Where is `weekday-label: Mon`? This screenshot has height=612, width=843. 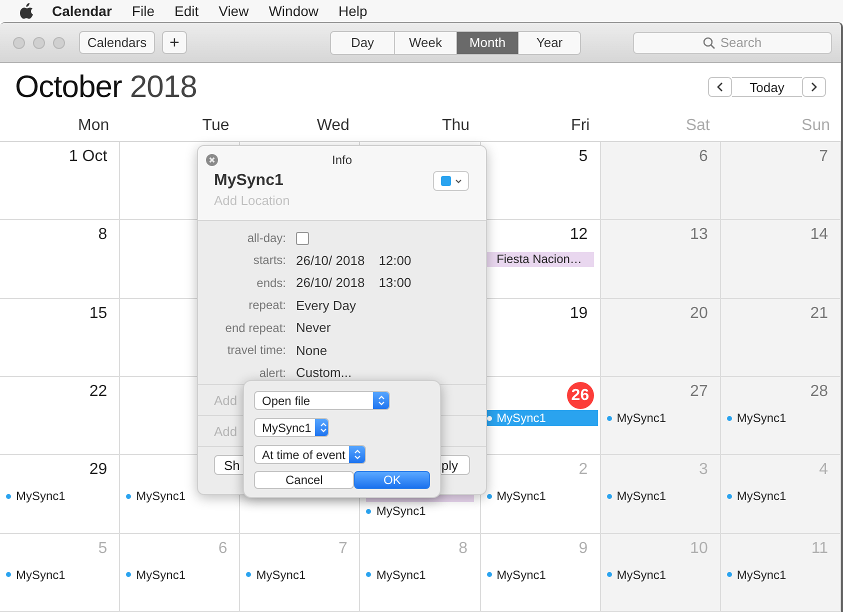
weekday-label: Mon is located at coordinates (93, 126).